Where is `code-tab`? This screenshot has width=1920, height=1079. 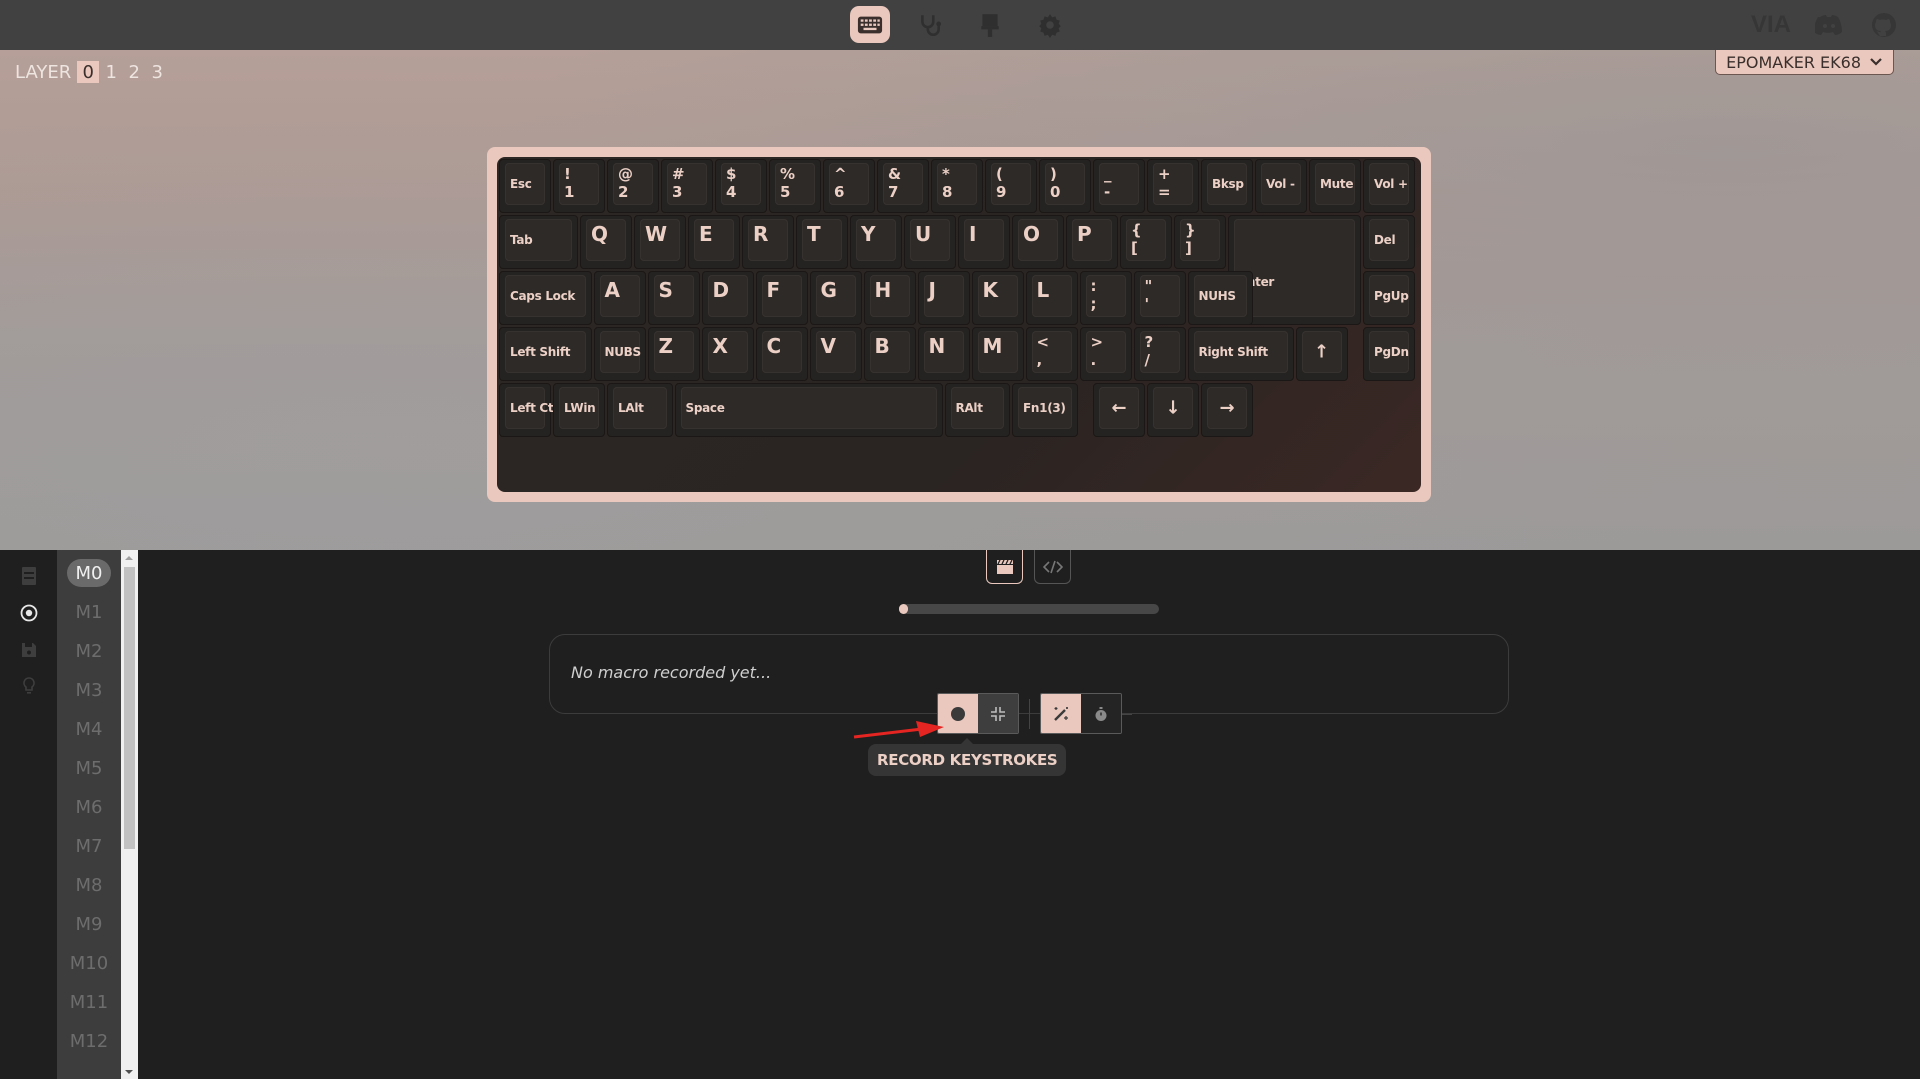
code-tab is located at coordinates (1052, 567).